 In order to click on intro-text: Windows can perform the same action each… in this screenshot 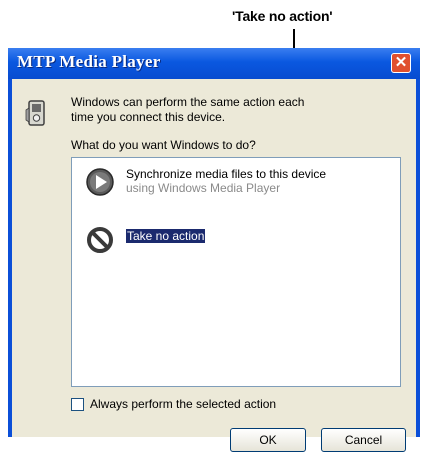, I will do `click(188, 109)`.